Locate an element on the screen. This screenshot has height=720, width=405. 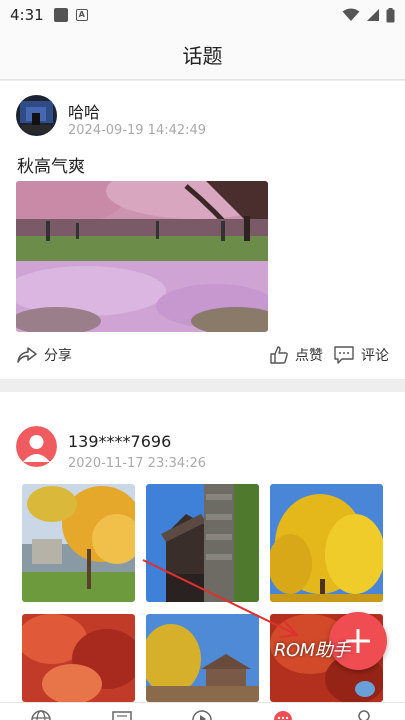
chat-icon is located at coordinates (283, 714).